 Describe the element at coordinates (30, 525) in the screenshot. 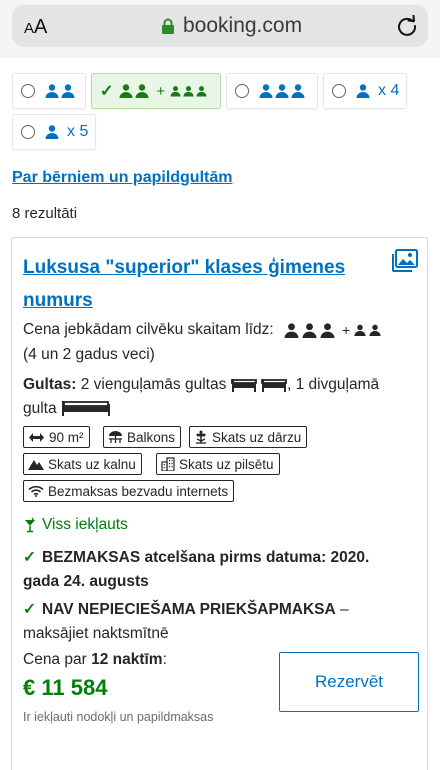

I see `cocktail-icon` at that location.